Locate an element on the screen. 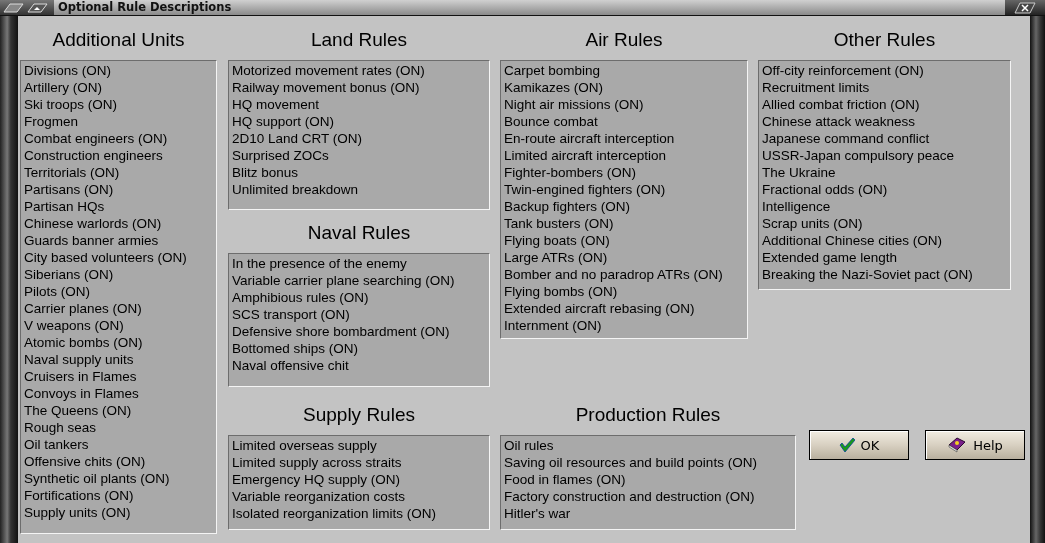 The height and width of the screenshot is (543, 1045). rule-item: Partisans (ON) is located at coordinates (69, 189).